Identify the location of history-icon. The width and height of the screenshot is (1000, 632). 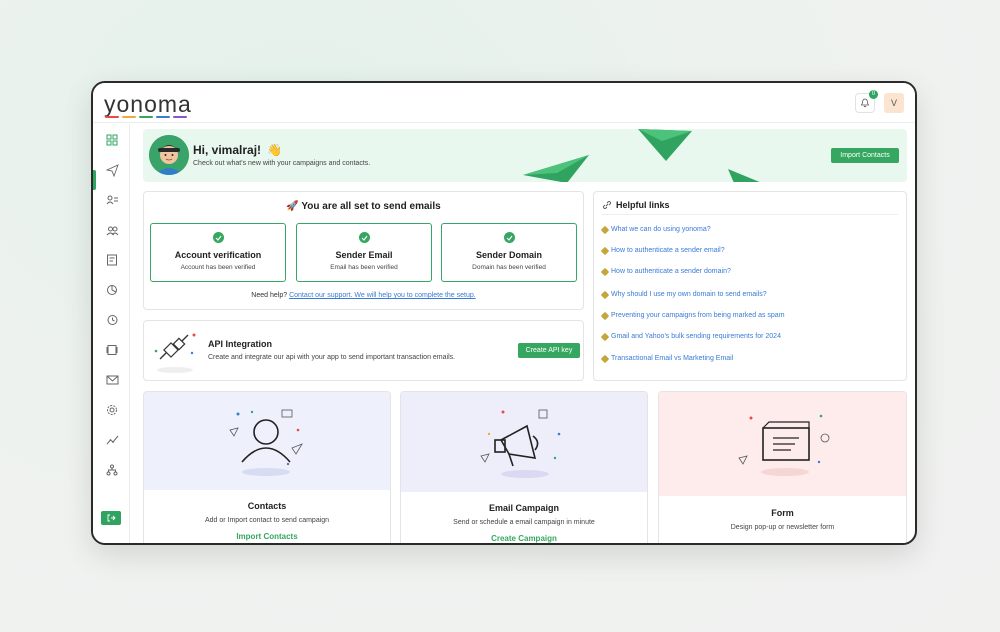
(112, 320).